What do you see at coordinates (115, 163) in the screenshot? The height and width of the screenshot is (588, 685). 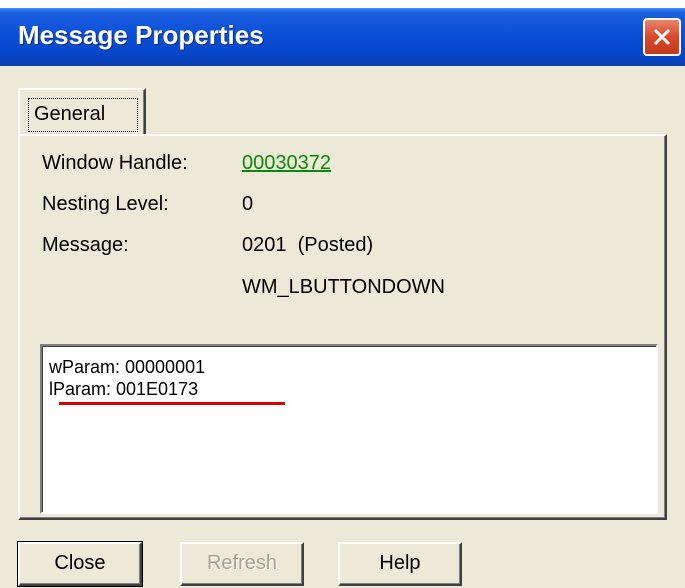 I see `window-handle-label: Window Handle:` at bounding box center [115, 163].